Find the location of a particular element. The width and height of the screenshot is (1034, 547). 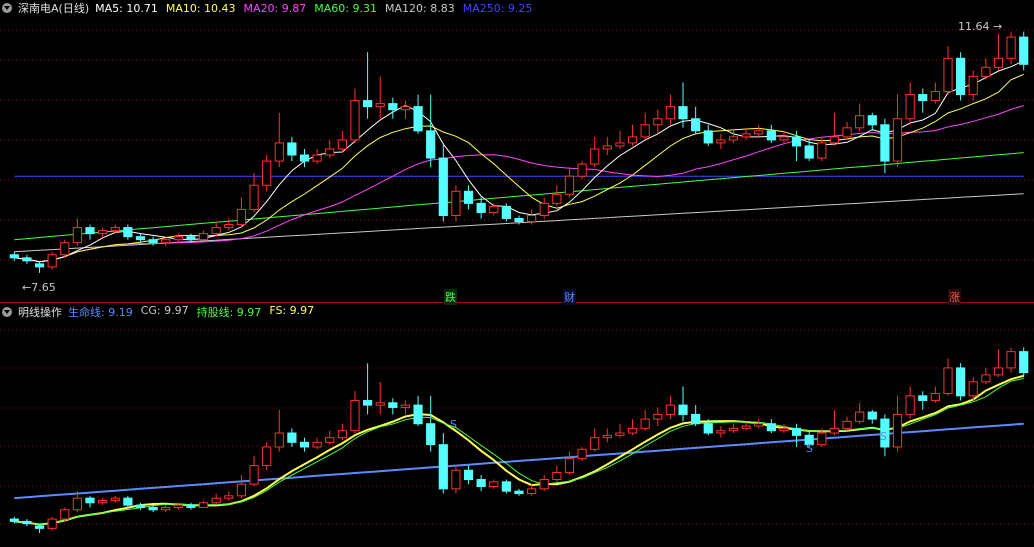

event-marker-fall: 跌 is located at coordinates (450, 297).